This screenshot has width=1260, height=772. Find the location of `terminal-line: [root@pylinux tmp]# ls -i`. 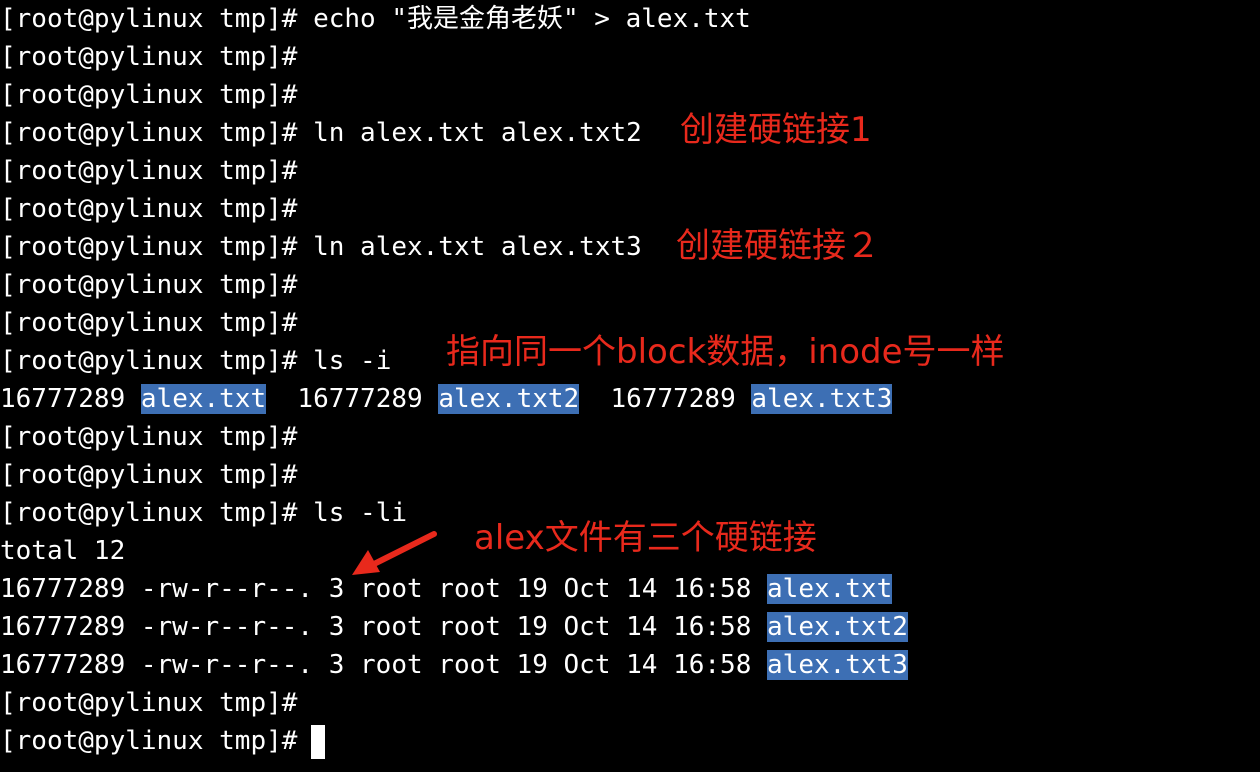

terminal-line: [root@pylinux tmp]# ls -i is located at coordinates (195, 361).